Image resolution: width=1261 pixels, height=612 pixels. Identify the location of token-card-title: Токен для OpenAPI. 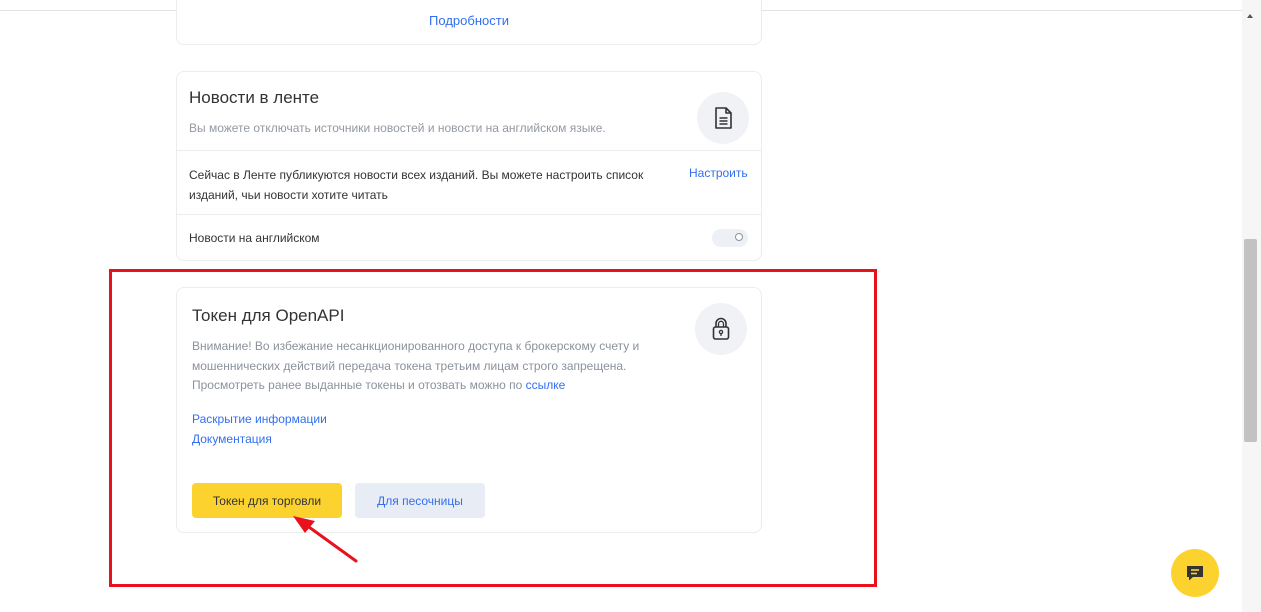
(268, 315).